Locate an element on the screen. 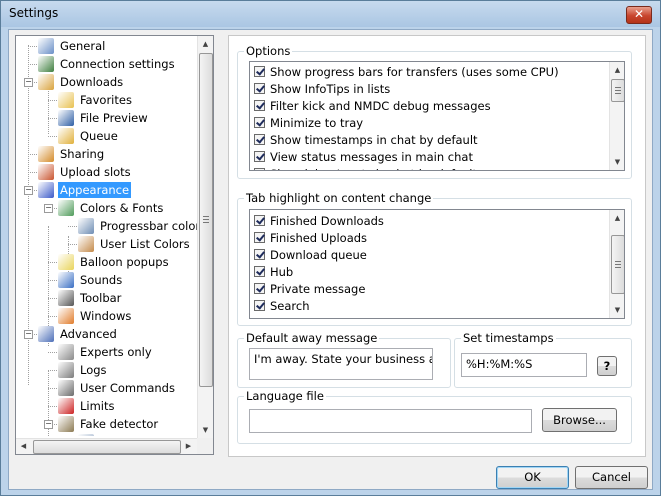  tree-item-label: User Commands is located at coordinates (127, 388).